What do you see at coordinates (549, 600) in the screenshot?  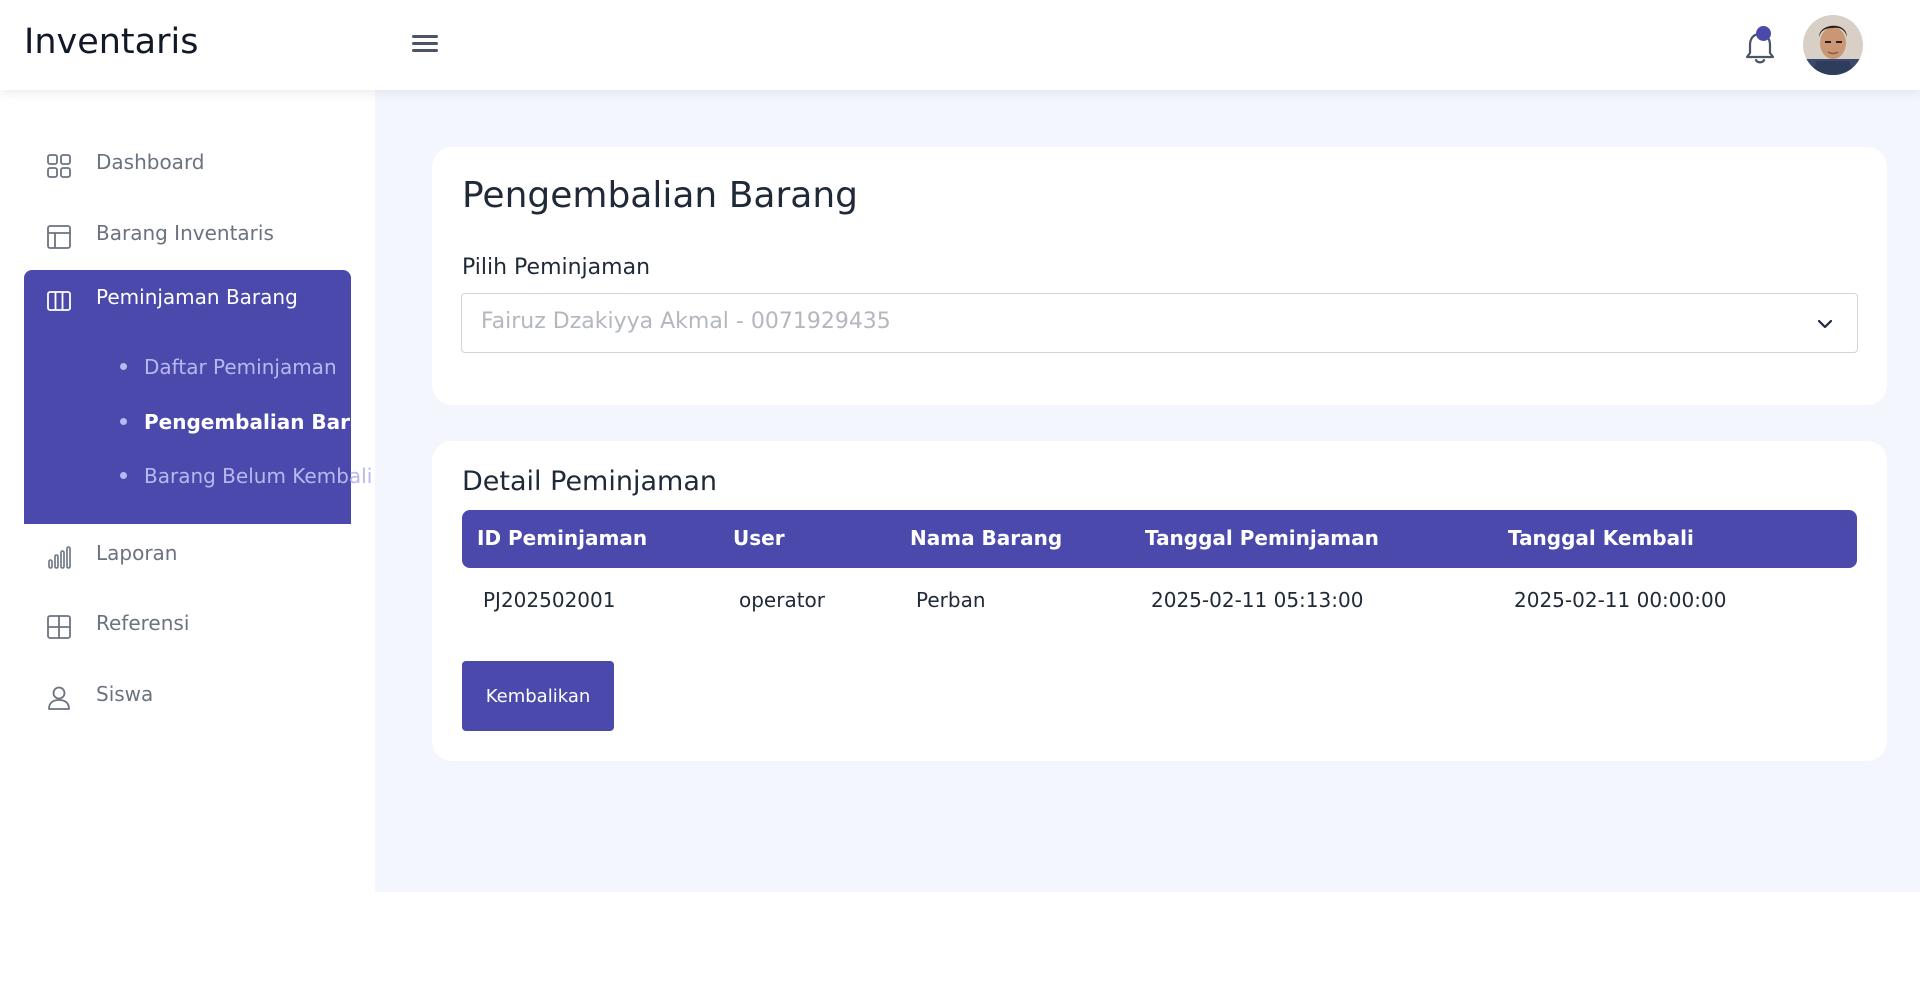 I see `table-cell: PJ202502001` at bounding box center [549, 600].